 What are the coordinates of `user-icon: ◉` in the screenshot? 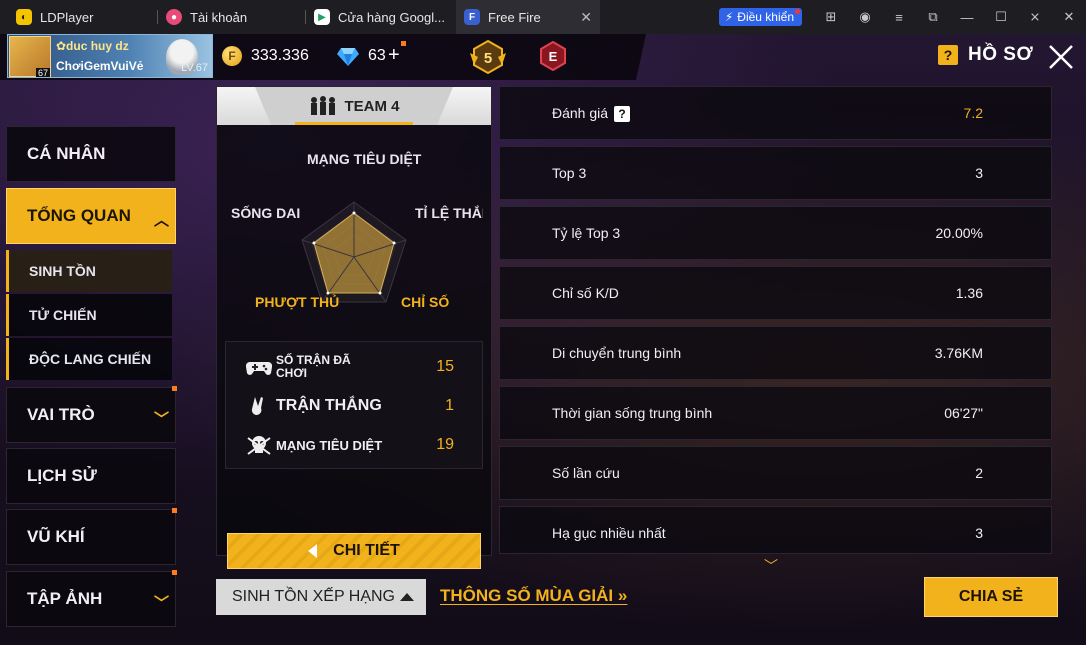 It's located at (865, 17).